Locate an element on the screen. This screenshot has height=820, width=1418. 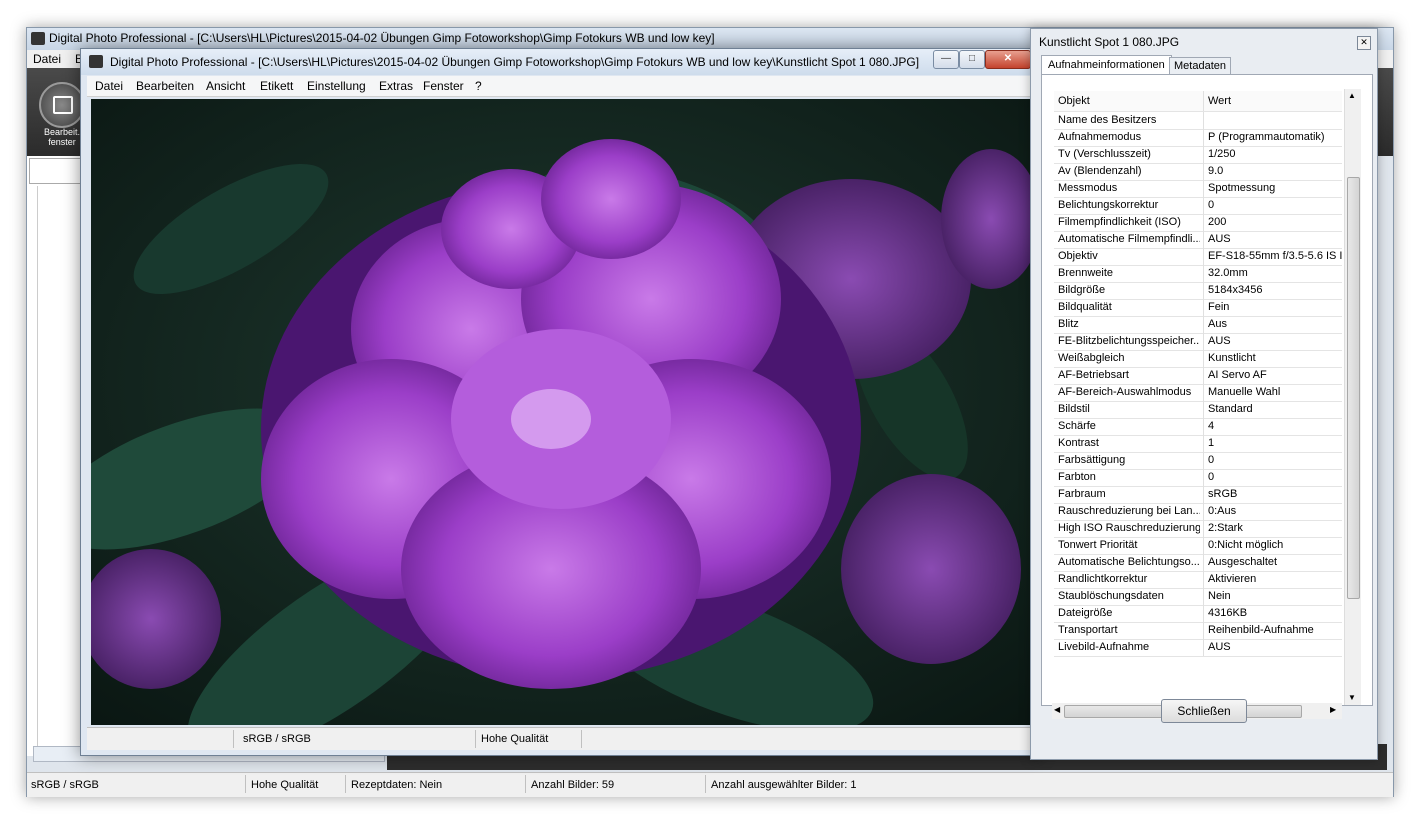
row-value: sRGB is located at coordinates (1223, 494).